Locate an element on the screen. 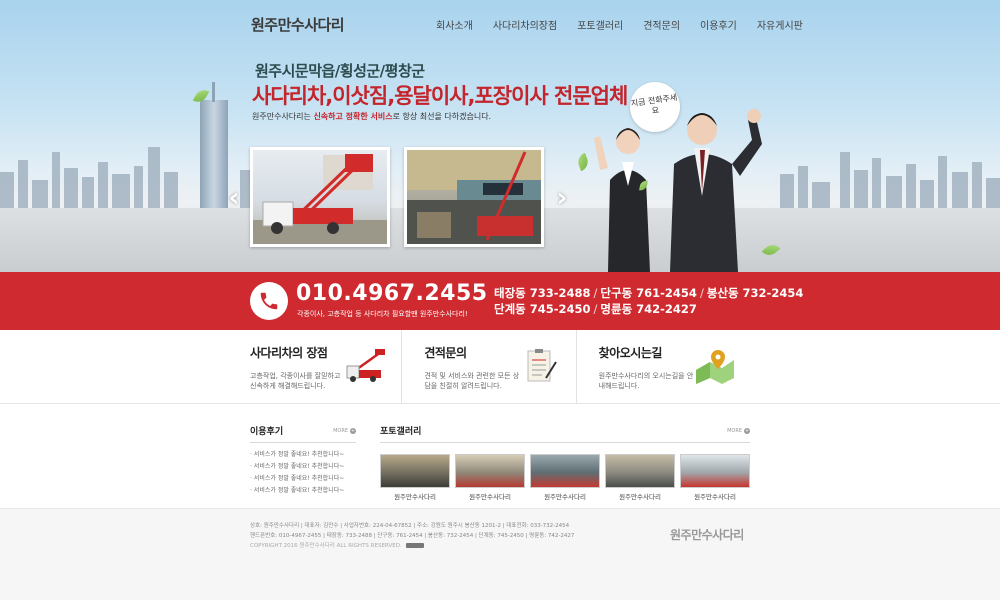 The height and width of the screenshot is (600, 1000). gallery-board-title: 포토갤러리 is located at coordinates (400, 430).